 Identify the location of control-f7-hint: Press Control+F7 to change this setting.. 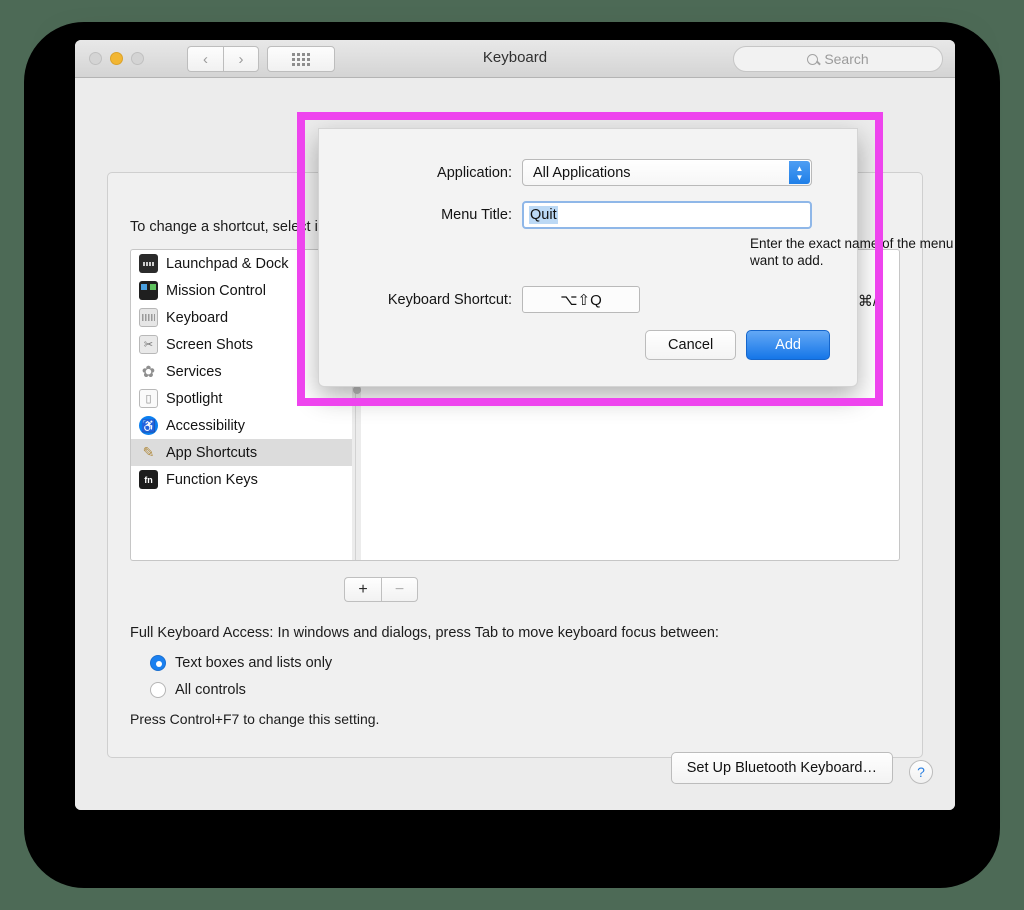
(255, 719).